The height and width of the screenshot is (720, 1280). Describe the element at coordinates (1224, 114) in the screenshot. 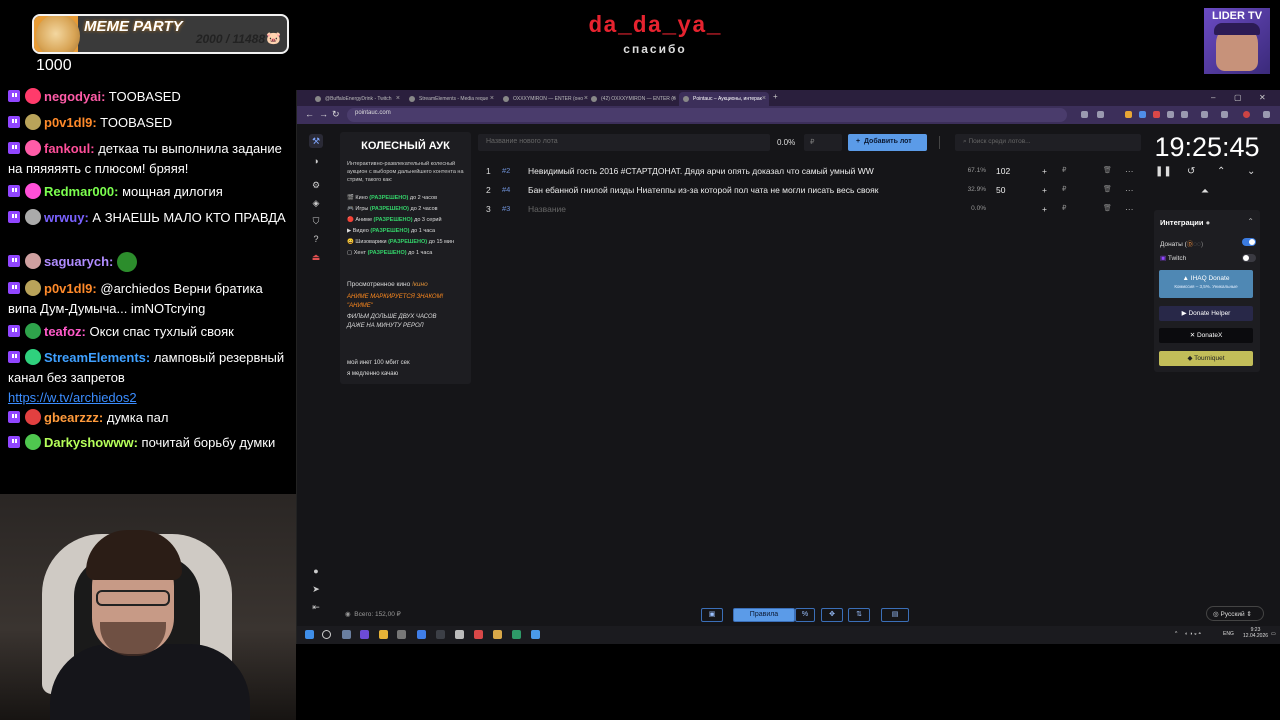

I see `downloads-icon` at that location.